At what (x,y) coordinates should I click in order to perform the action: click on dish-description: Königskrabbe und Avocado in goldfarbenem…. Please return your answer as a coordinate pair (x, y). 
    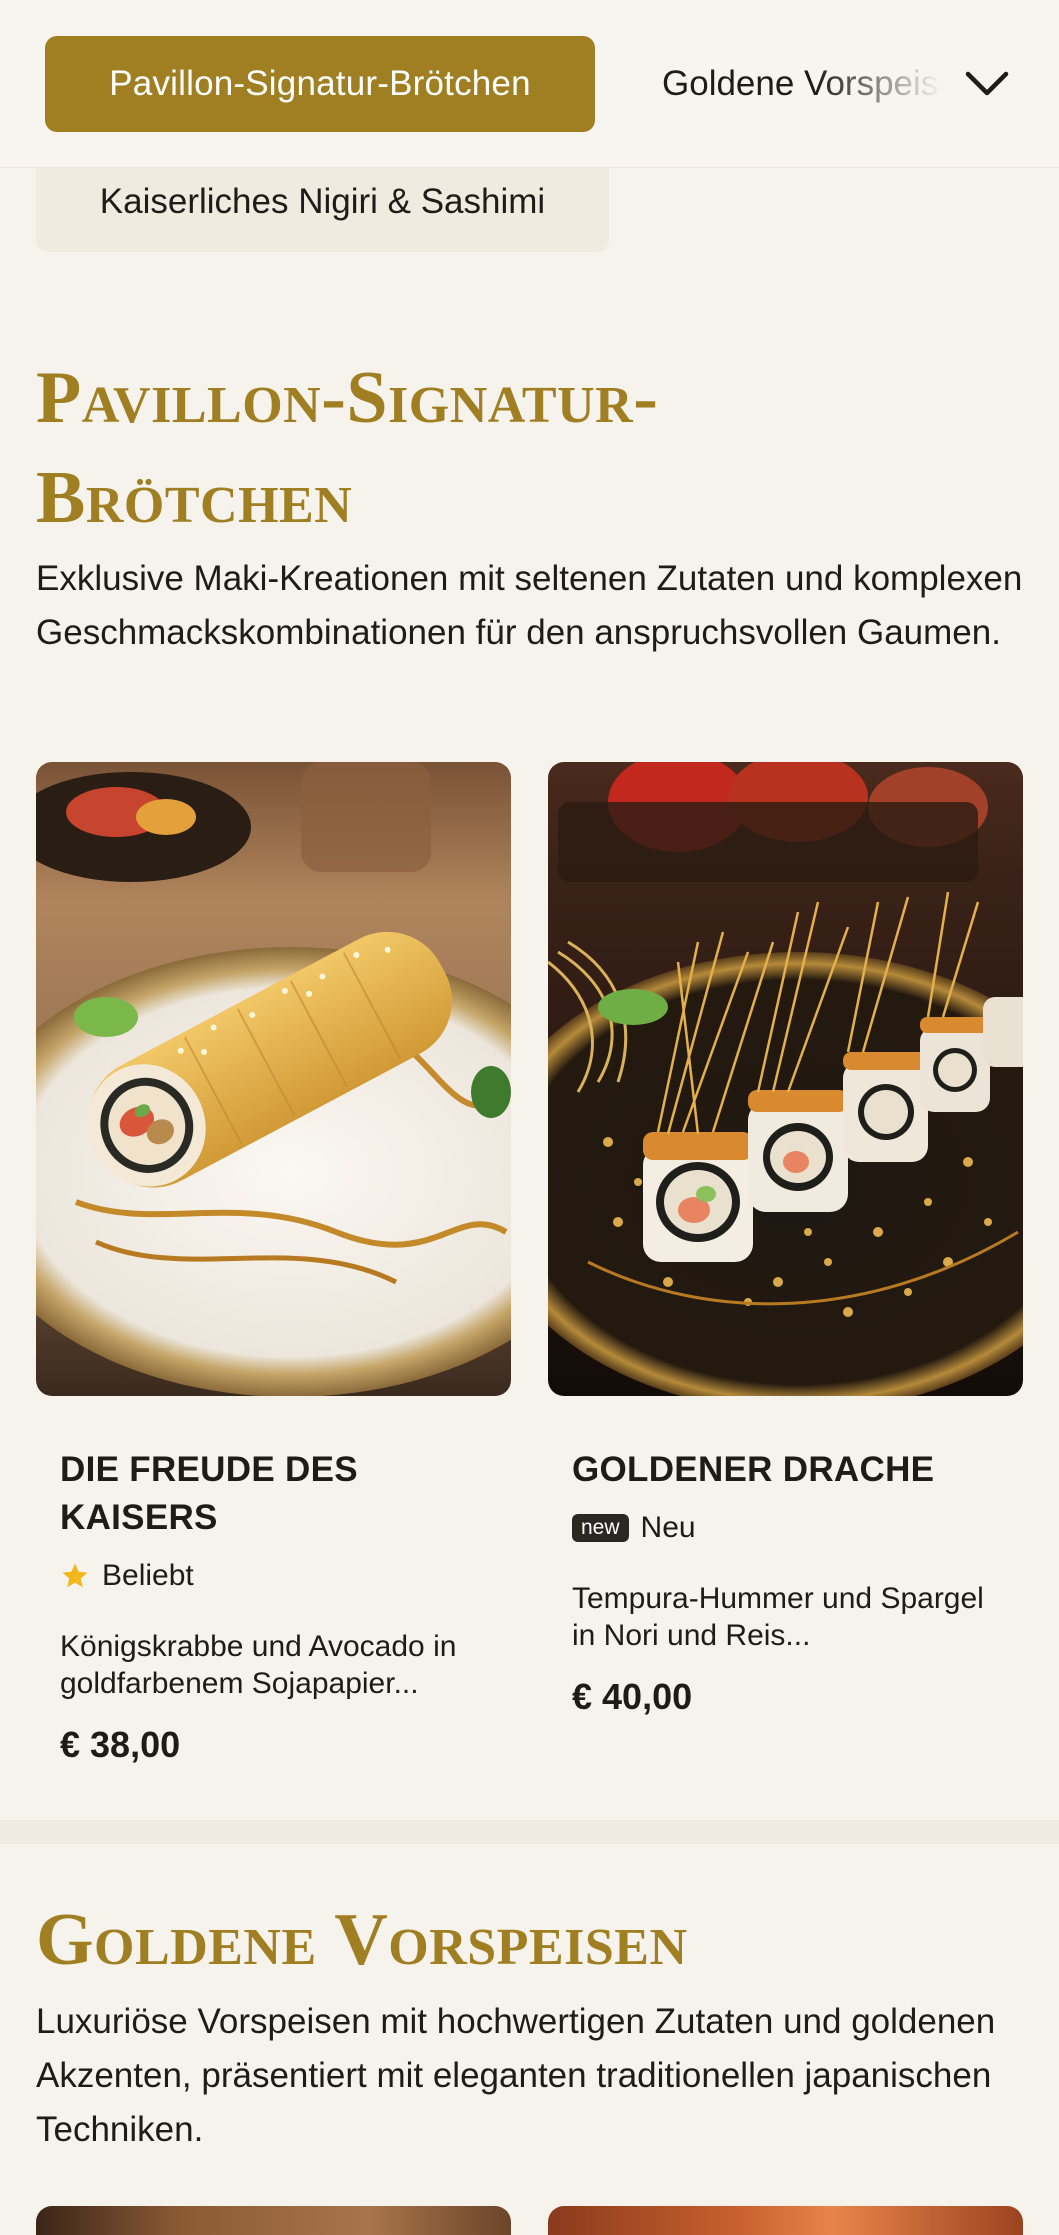
    Looking at the image, I should click on (258, 1665).